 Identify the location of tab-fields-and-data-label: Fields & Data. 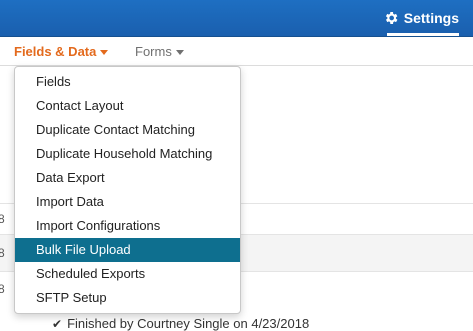
(55, 51).